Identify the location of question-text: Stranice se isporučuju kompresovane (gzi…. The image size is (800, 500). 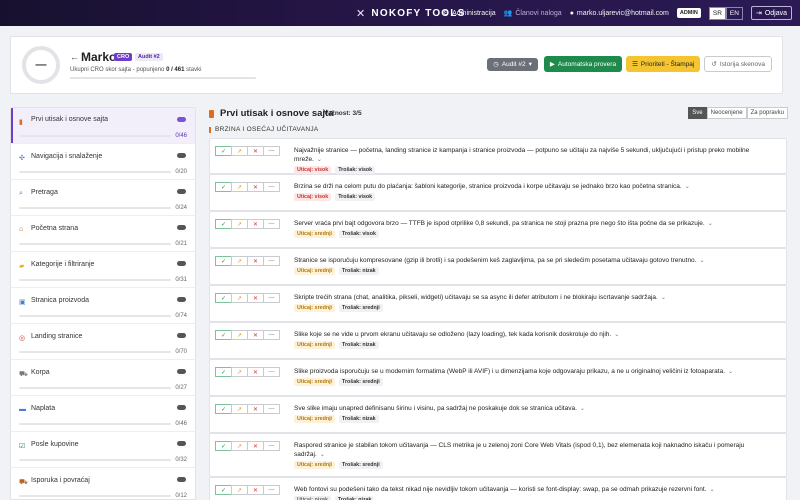
(495, 260).